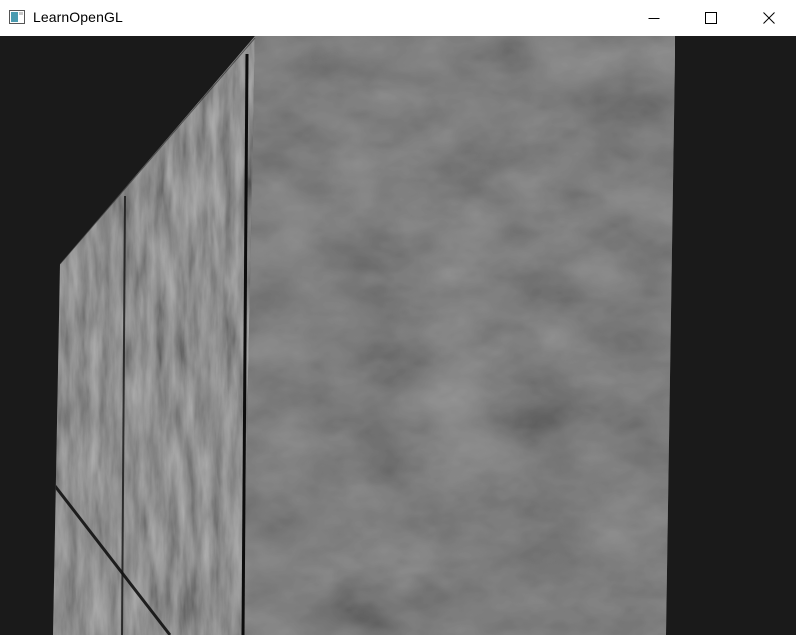 This screenshot has height=635, width=796. I want to click on minimize-button, so click(654, 18).